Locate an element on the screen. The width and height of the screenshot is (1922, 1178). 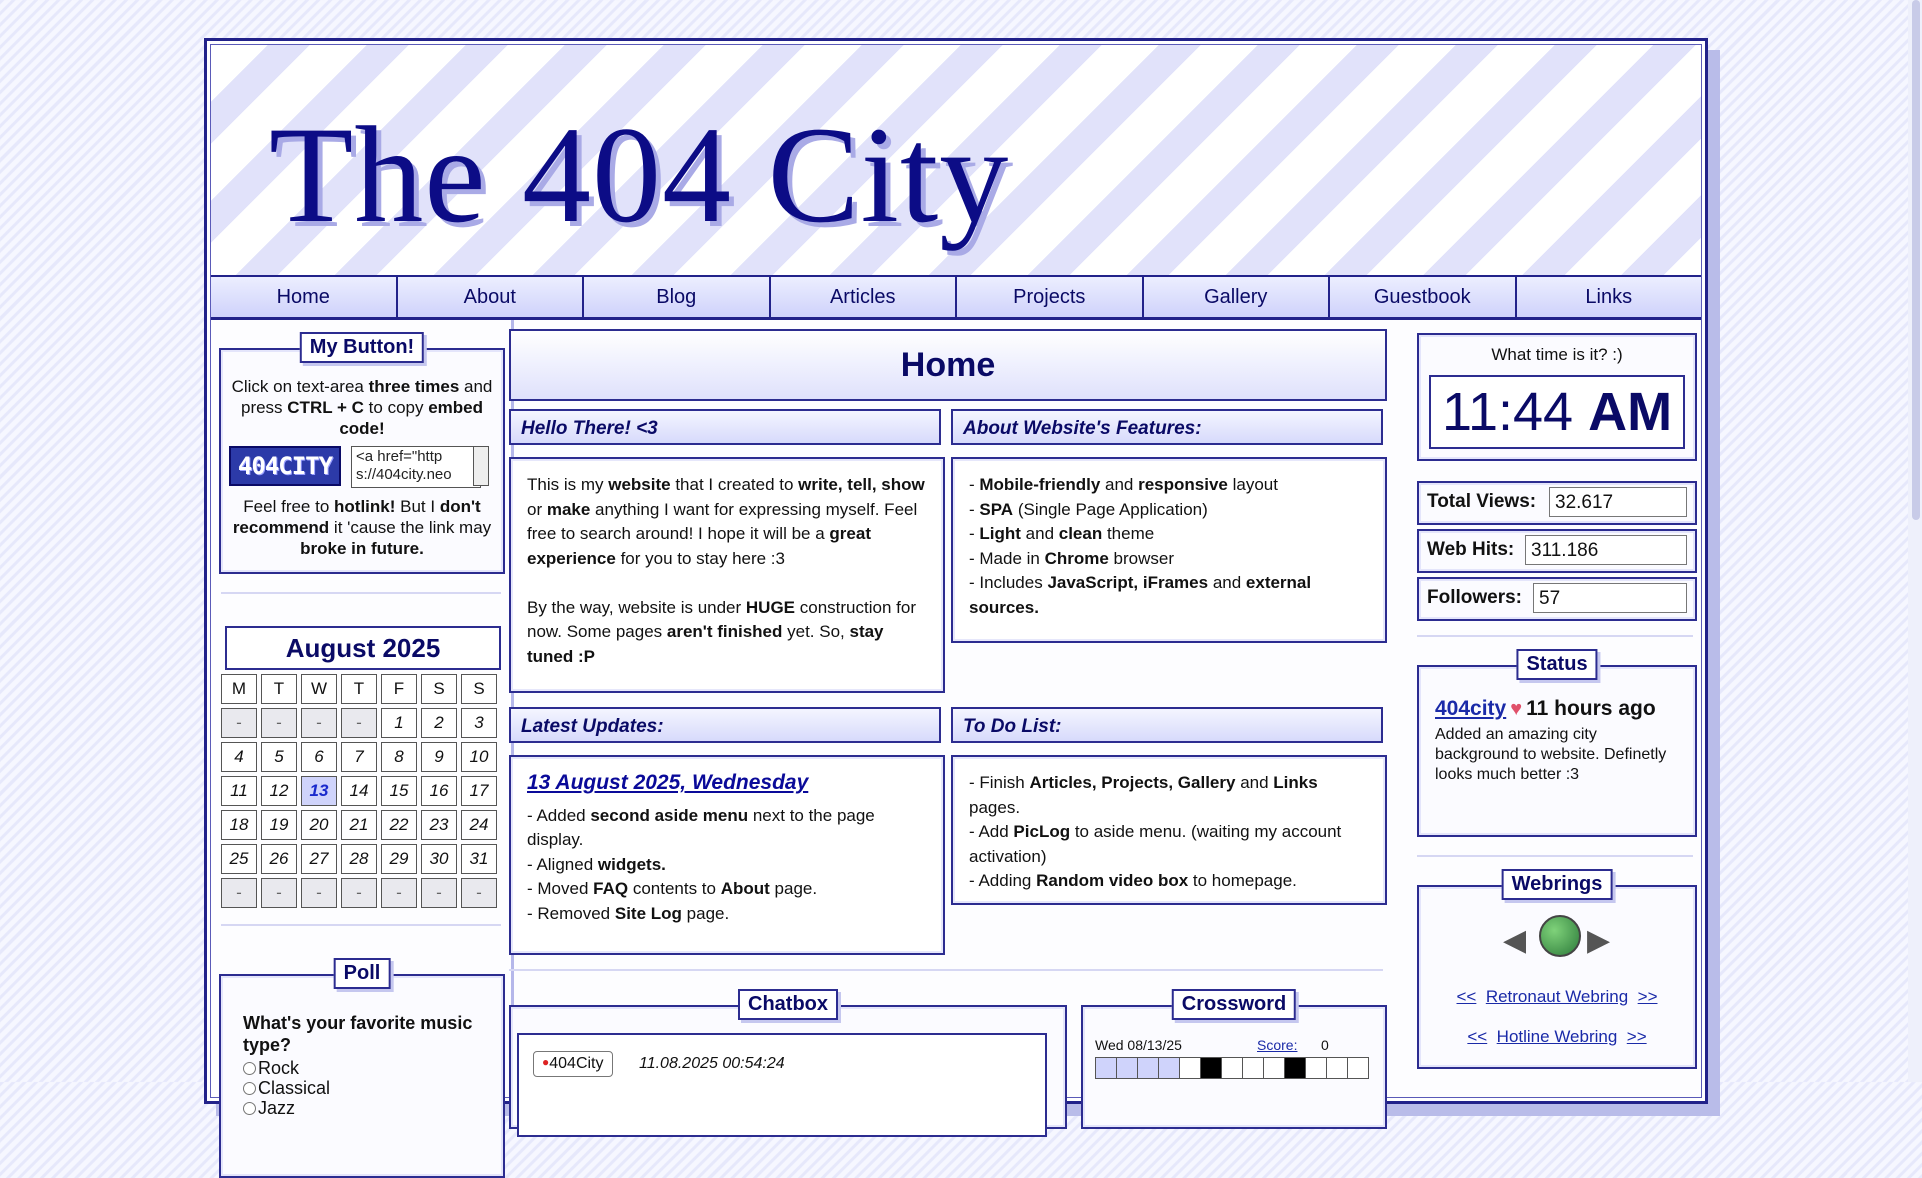
status-user-link: 404city is located at coordinates (1470, 708).